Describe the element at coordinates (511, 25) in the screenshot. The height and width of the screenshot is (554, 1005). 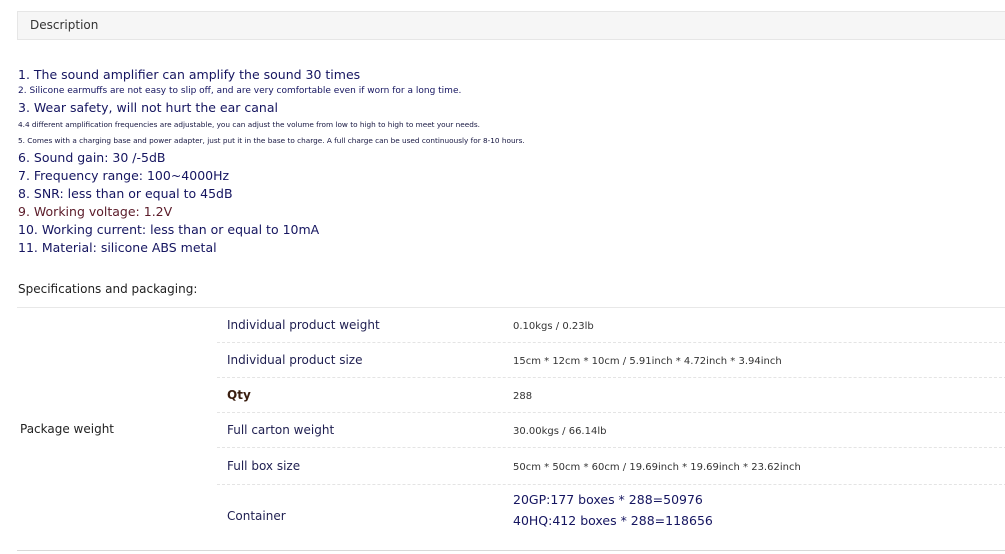
I see `description-tab: Description` at that location.